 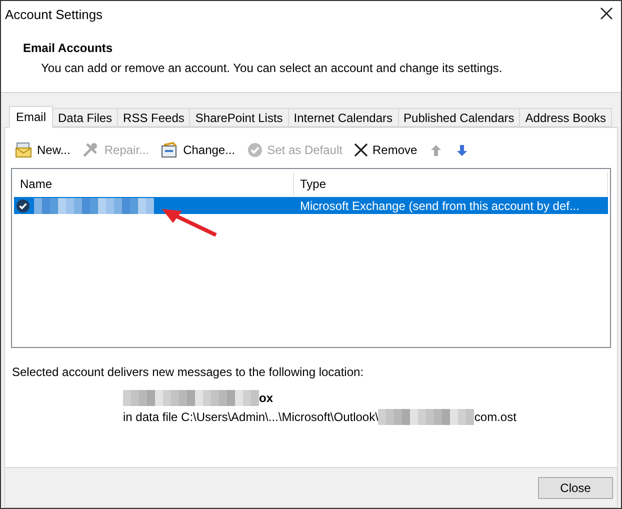 What do you see at coordinates (343, 117) in the screenshot?
I see `tab: Internet Calendars` at bounding box center [343, 117].